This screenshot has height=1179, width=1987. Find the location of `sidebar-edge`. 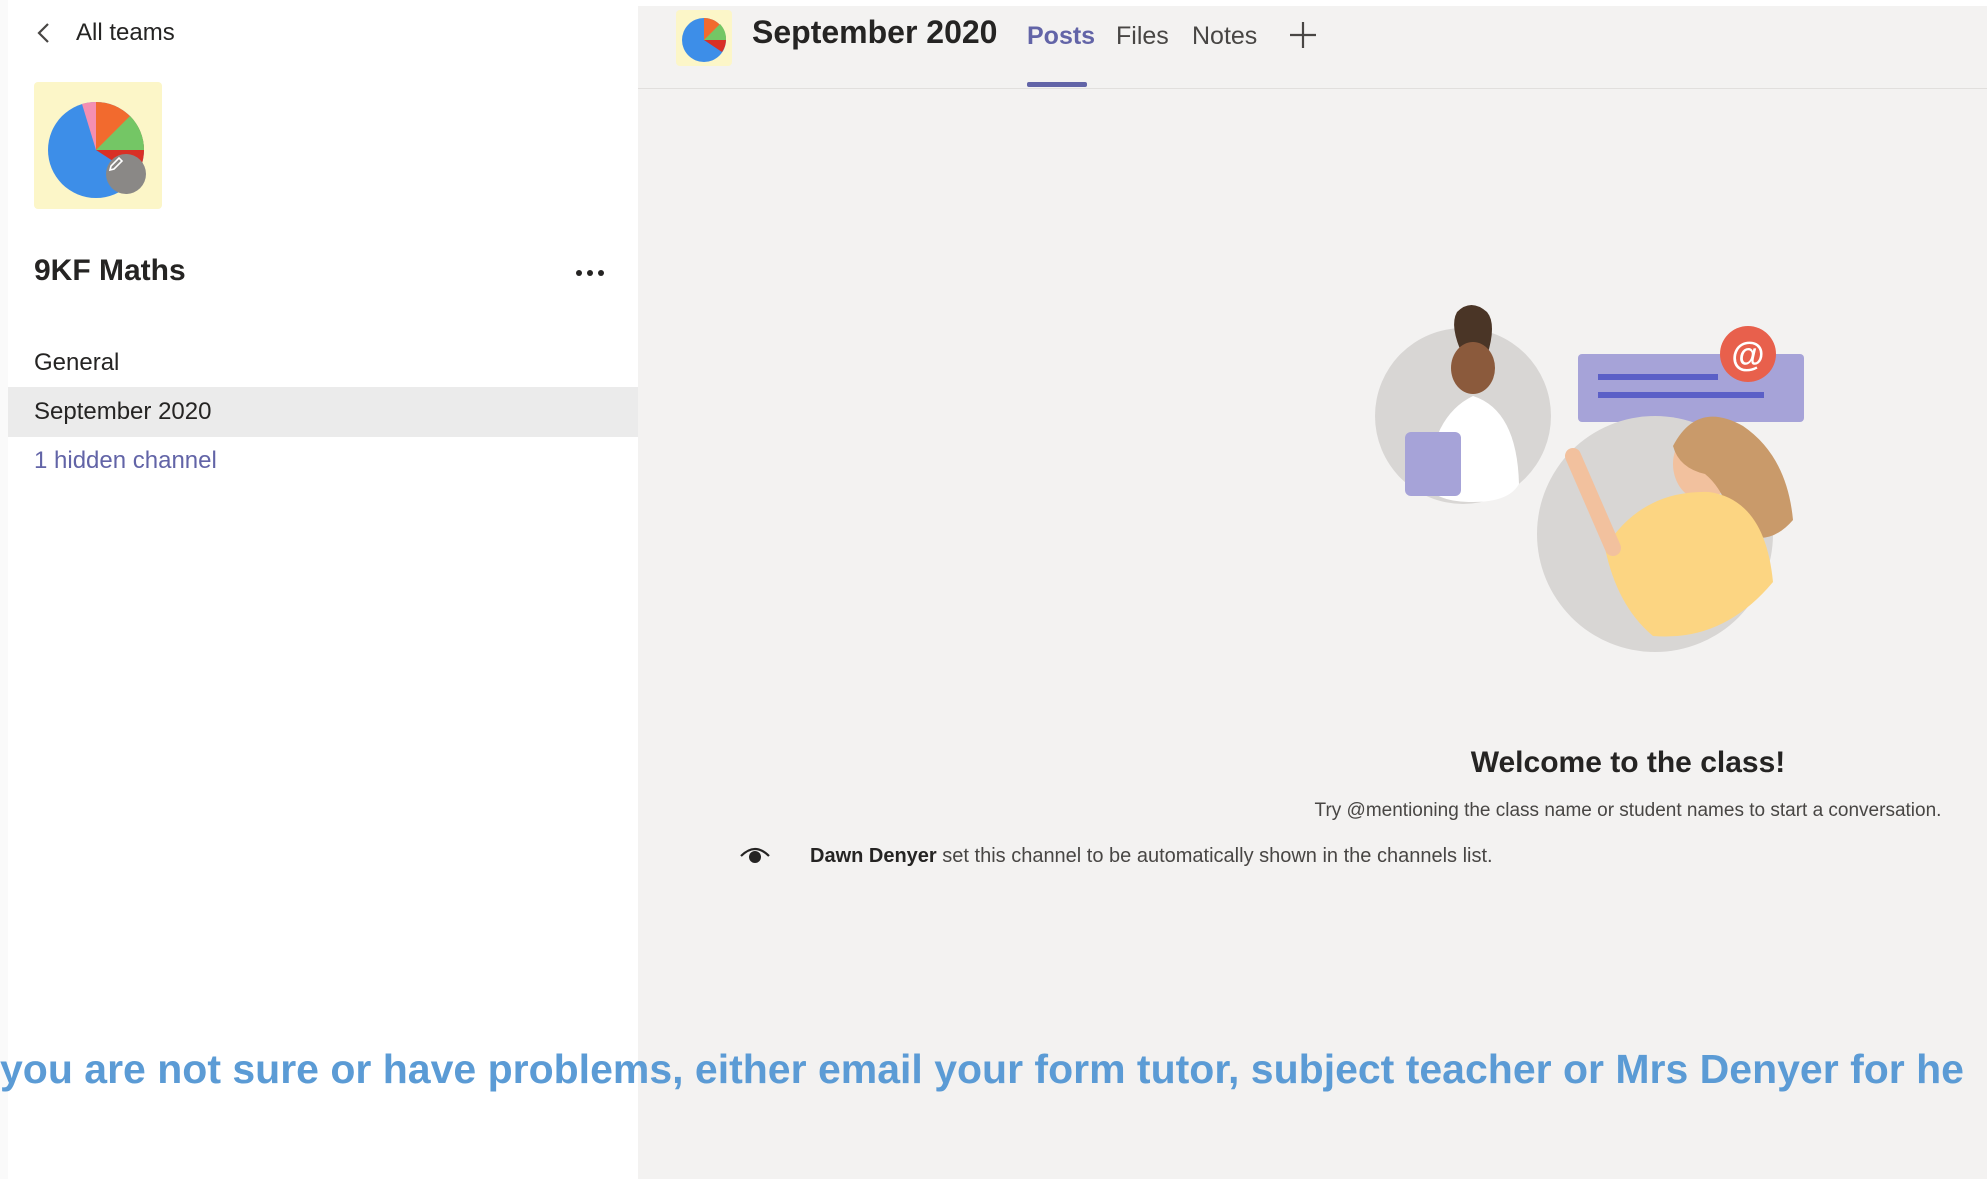

sidebar-edge is located at coordinates (4, 589).